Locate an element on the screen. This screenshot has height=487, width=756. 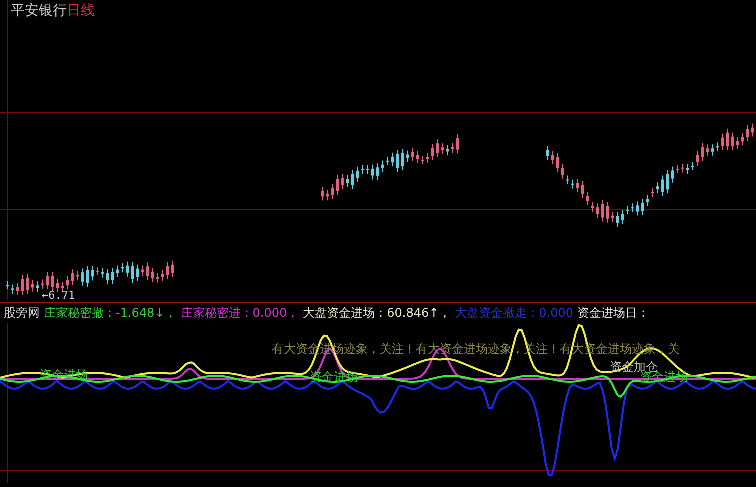
indicator-readout: 大盘资金进场：60.846↑， is located at coordinates (377, 313).